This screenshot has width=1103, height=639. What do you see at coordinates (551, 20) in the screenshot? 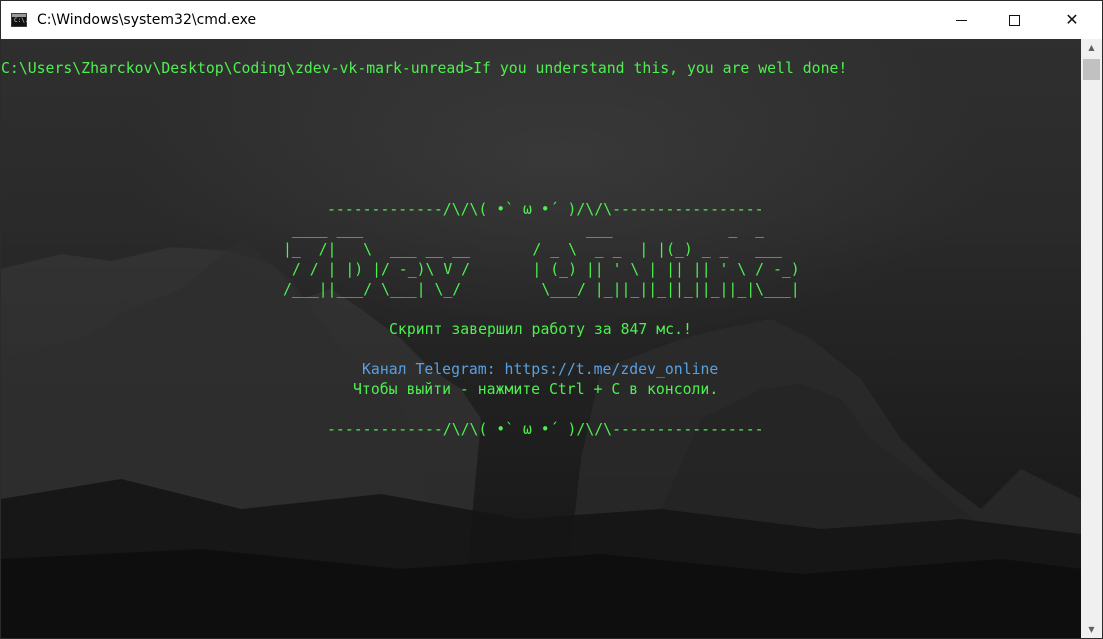
I see `title-bar: C:\. C:\Windows\system32\cmd.exe ✕` at bounding box center [551, 20].